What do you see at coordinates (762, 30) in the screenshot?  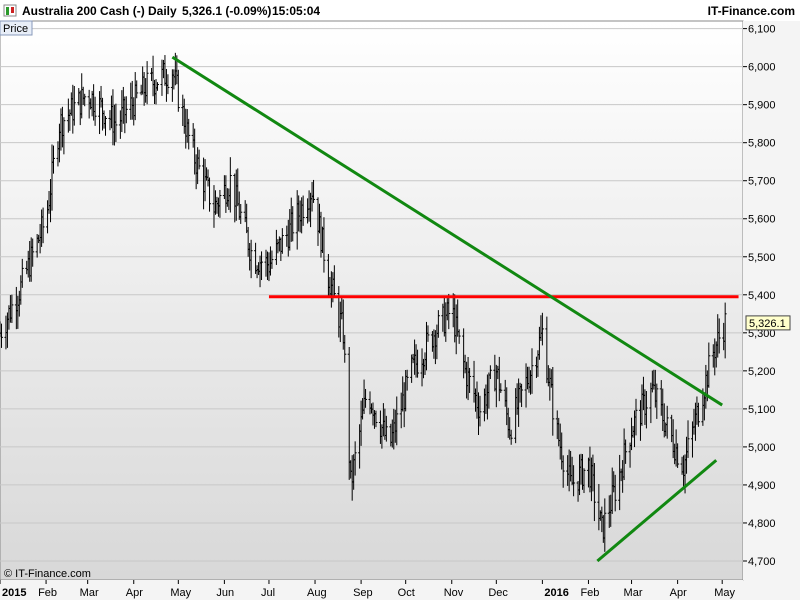 I see `y-tick-label: 6,100` at bounding box center [762, 30].